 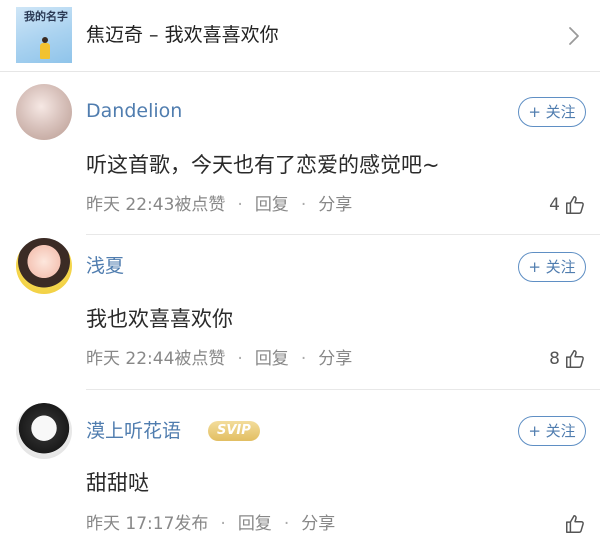 What do you see at coordinates (574, 36) in the screenshot?
I see `chevron-right-icon` at bounding box center [574, 36].